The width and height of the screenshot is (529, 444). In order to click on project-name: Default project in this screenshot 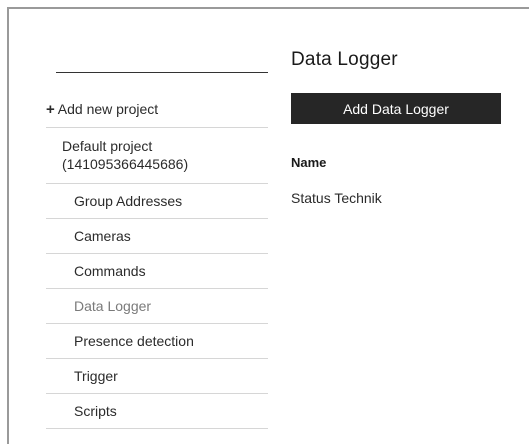, I will do `click(107, 146)`.